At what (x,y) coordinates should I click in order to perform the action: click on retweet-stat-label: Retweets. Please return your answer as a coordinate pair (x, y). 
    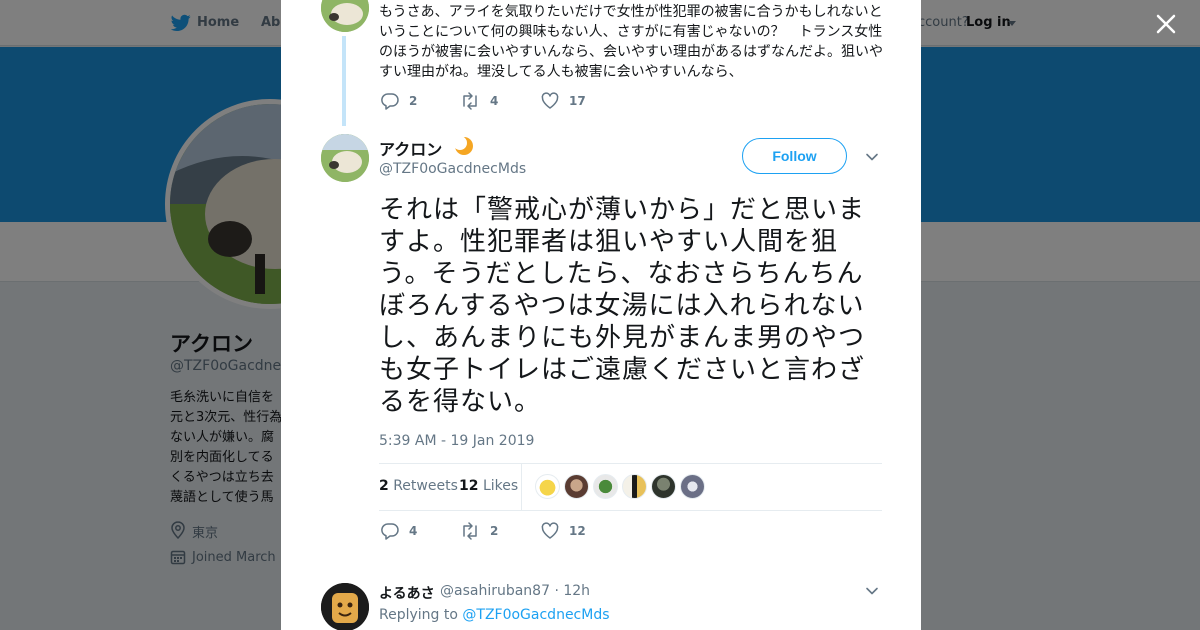
    Looking at the image, I should click on (425, 486).